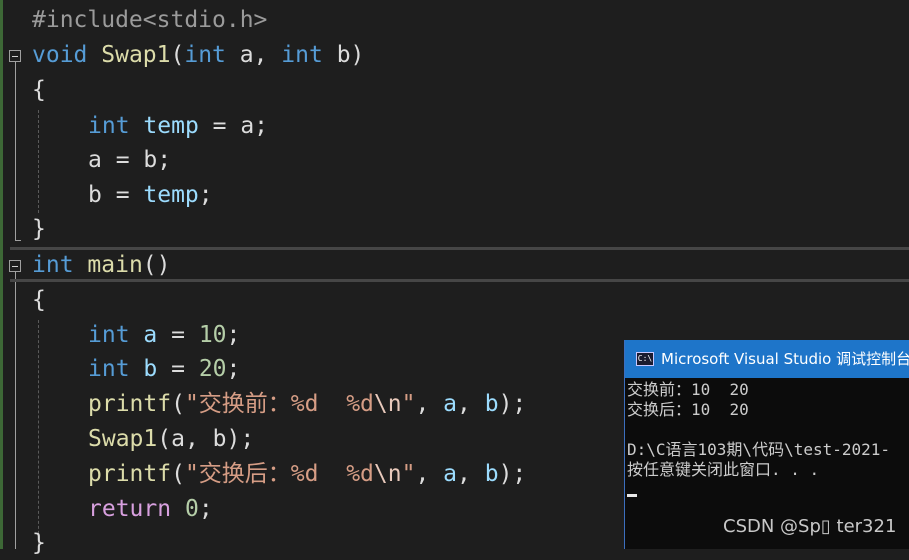 The width and height of the screenshot is (909, 560). Describe the element at coordinates (454, 265) in the screenshot. I see `code-line-8: int main()` at that location.